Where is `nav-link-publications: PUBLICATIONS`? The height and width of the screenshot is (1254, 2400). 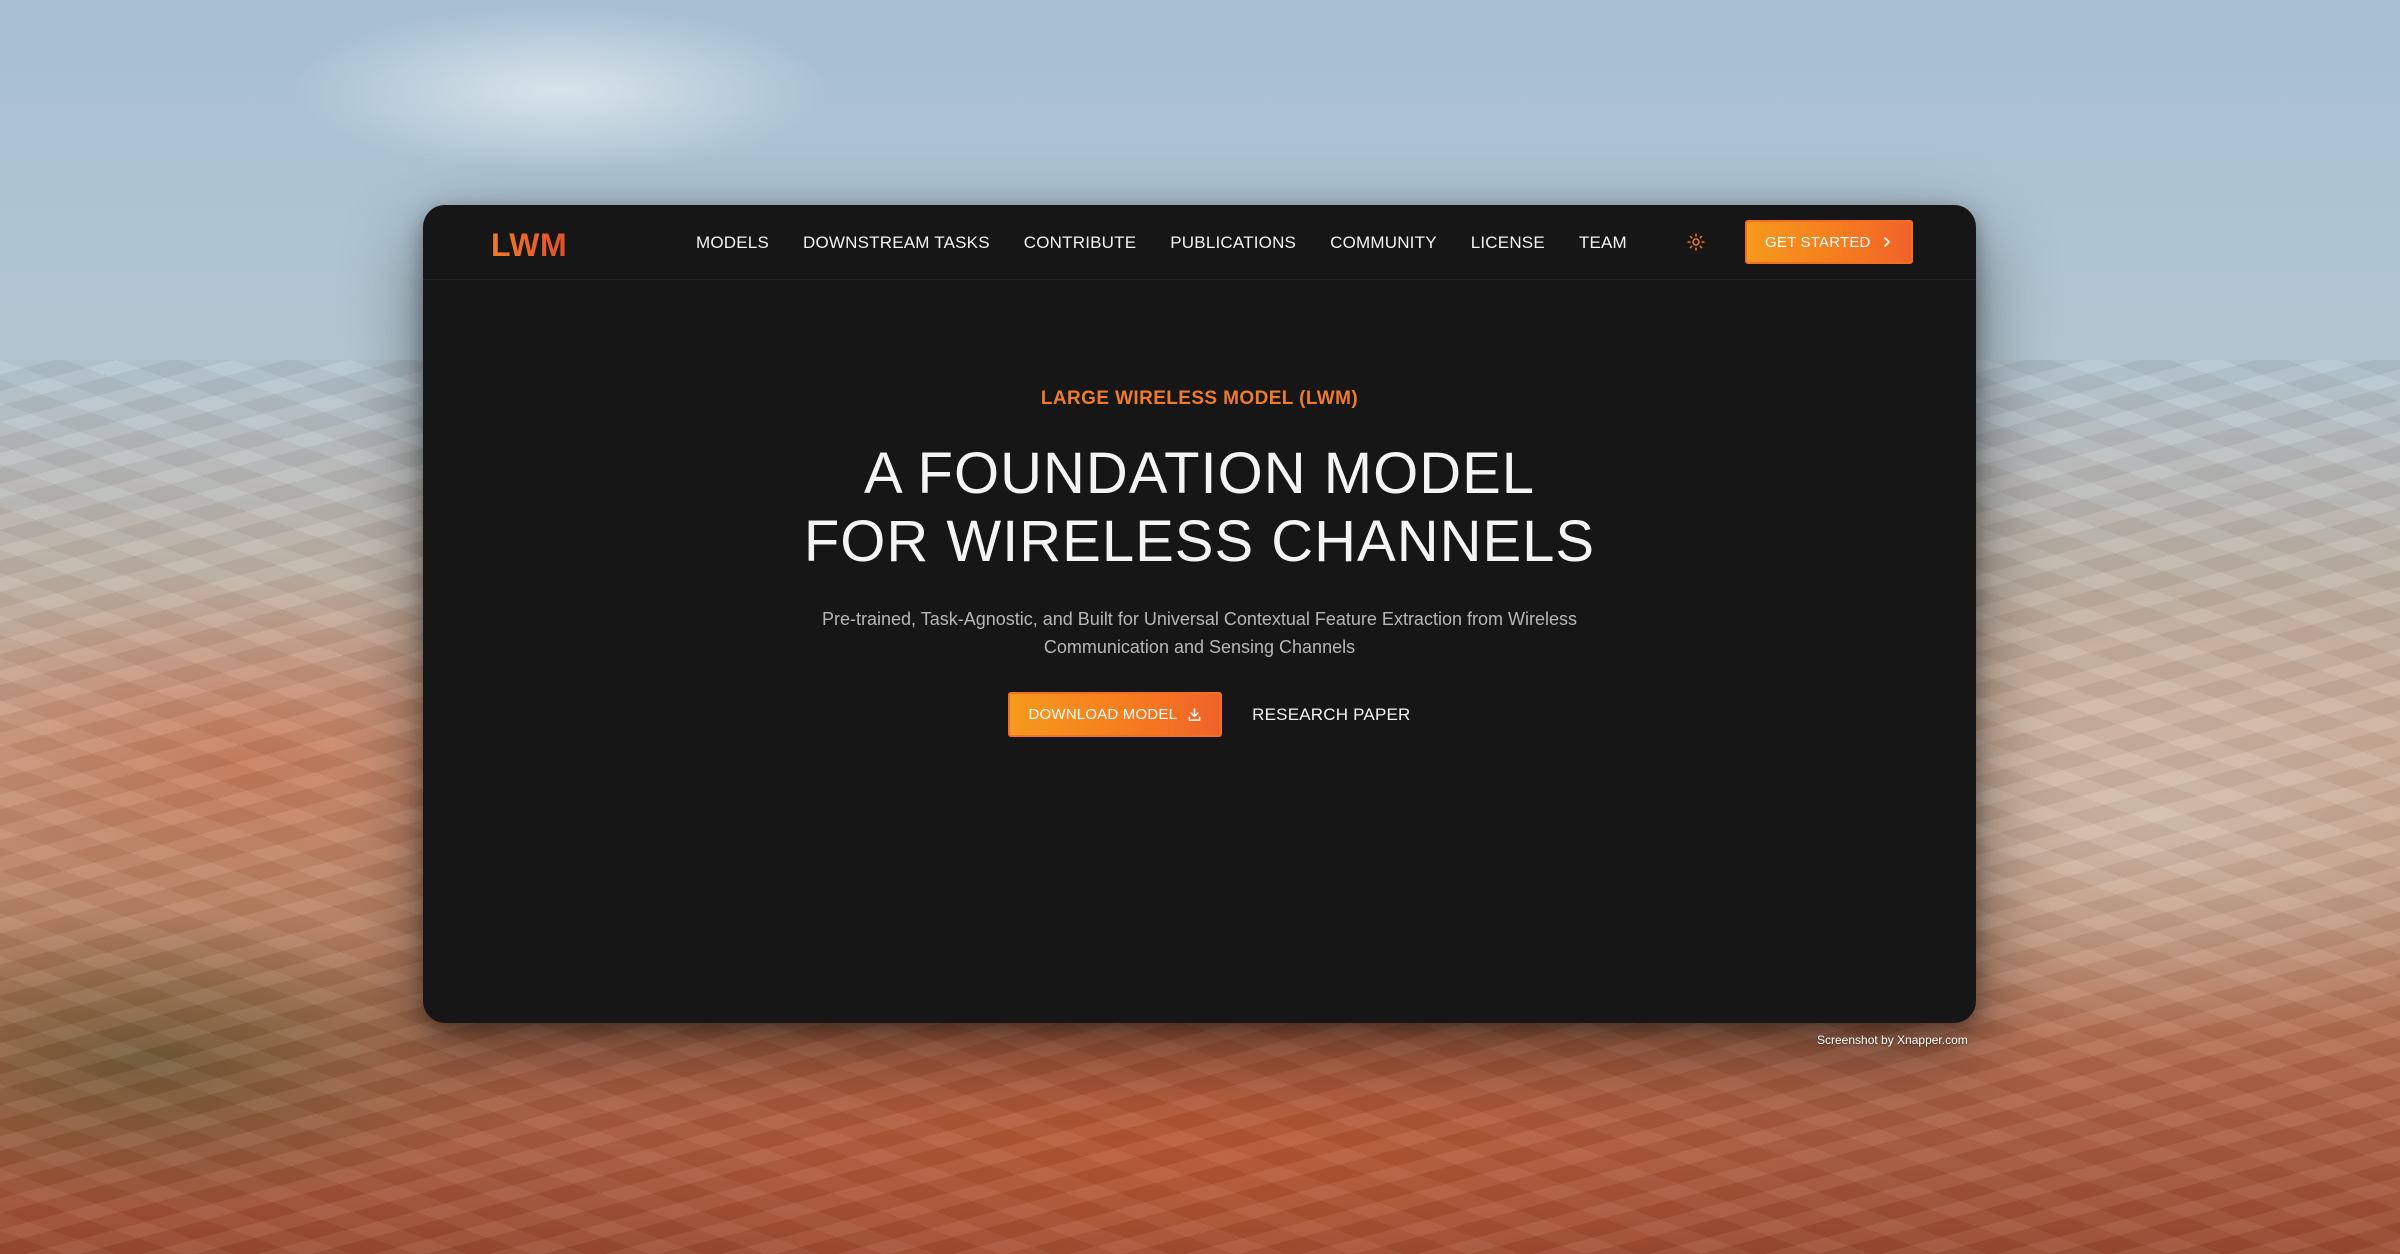 nav-link-publications: PUBLICATIONS is located at coordinates (1233, 243).